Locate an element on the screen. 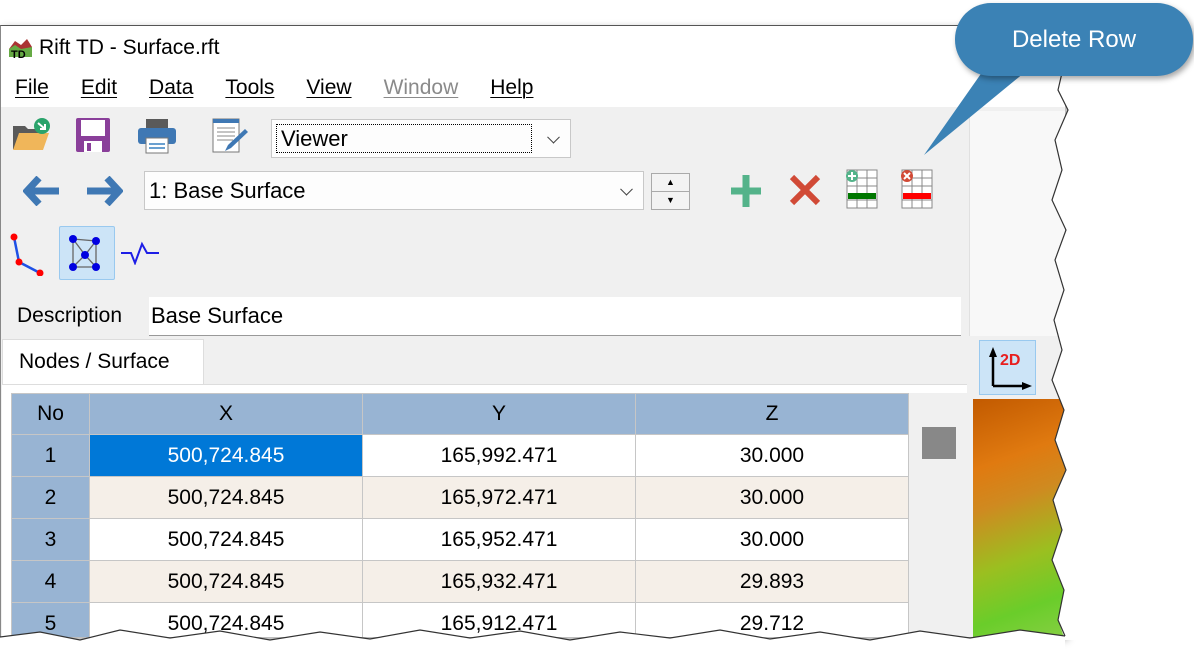 The image size is (1194, 669). callout-text: Delete Row is located at coordinates (1074, 39).